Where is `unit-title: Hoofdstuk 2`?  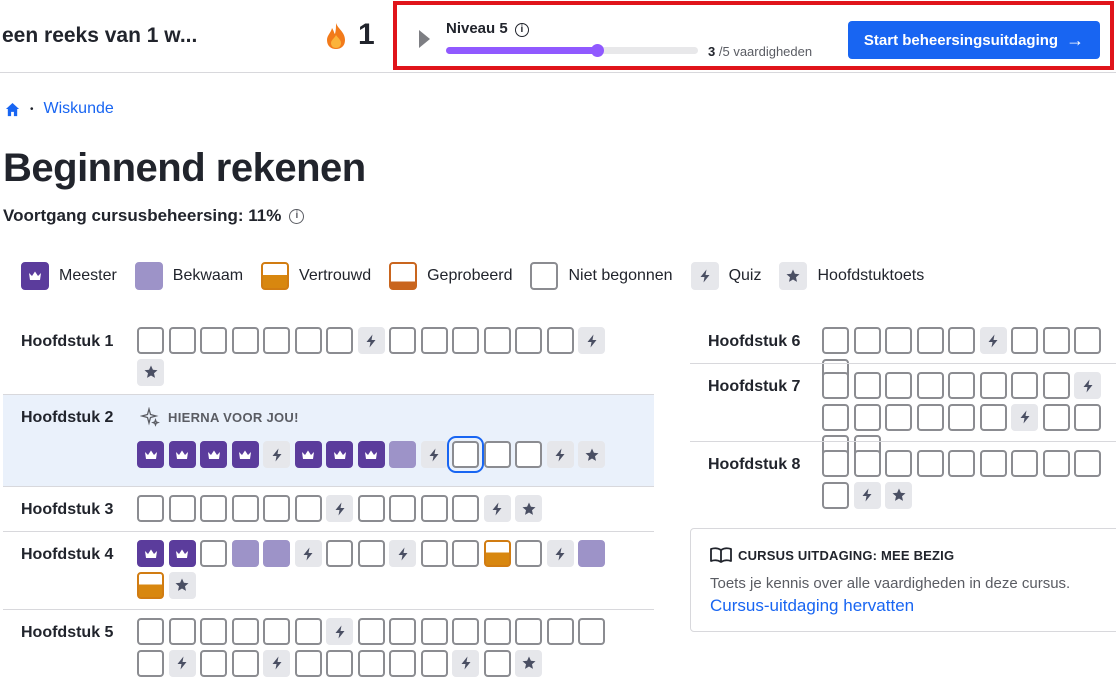
unit-title: Hoofdstuk 2 is located at coordinates (67, 418).